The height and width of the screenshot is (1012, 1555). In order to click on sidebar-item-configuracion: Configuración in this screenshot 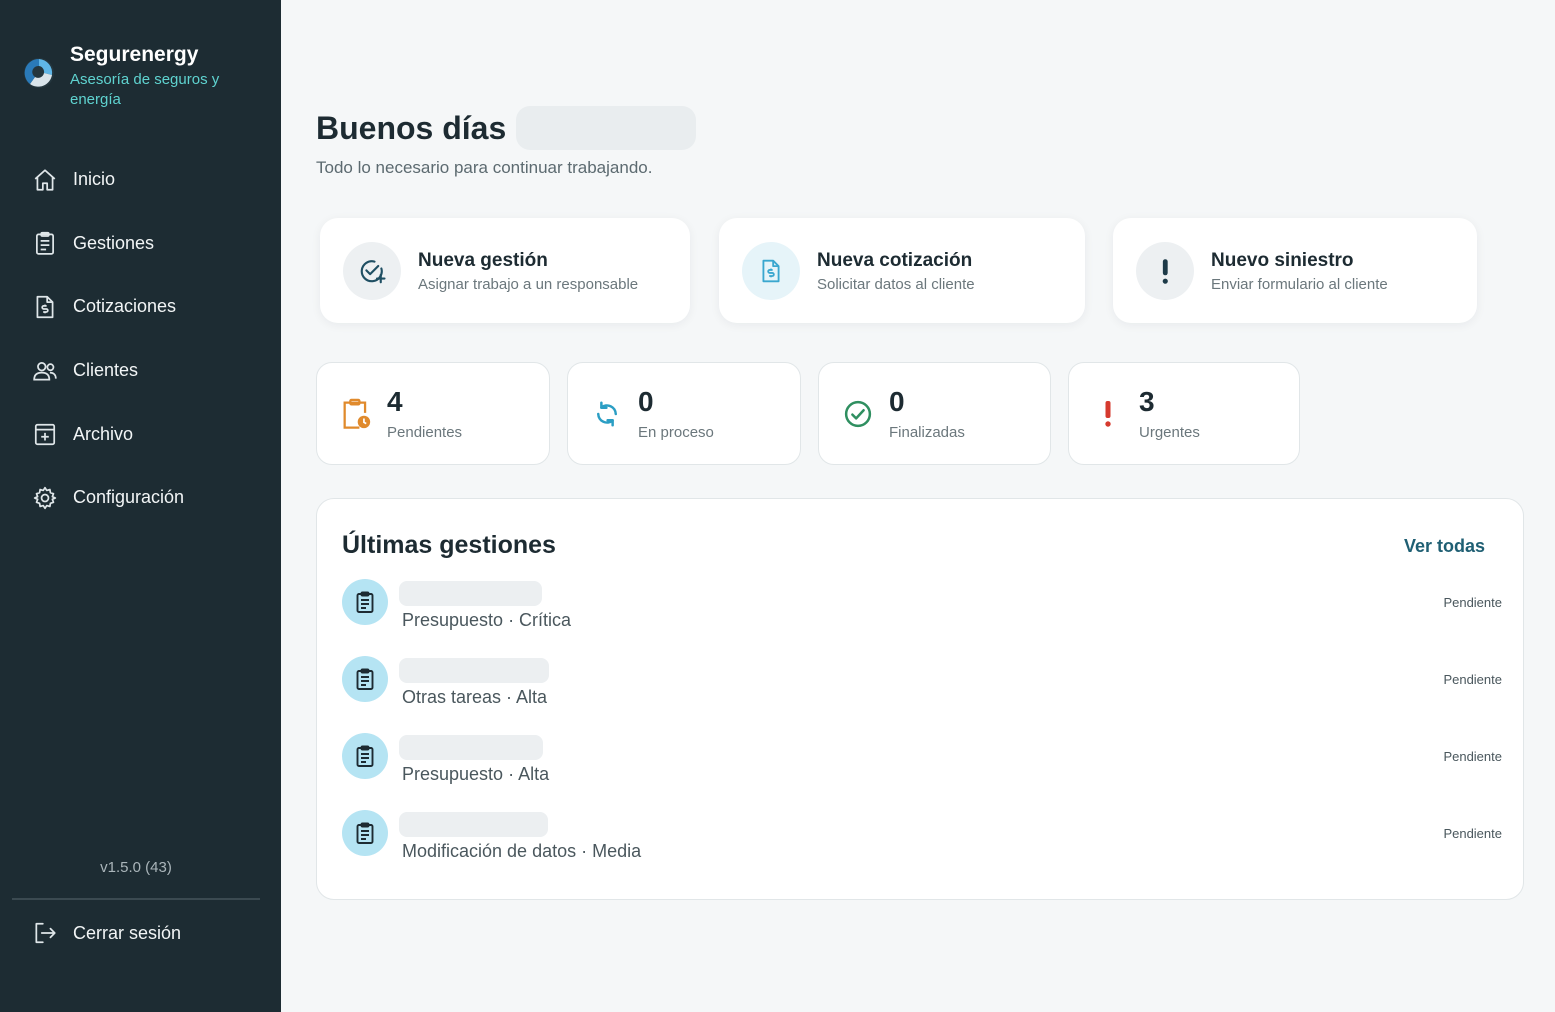, I will do `click(140, 498)`.